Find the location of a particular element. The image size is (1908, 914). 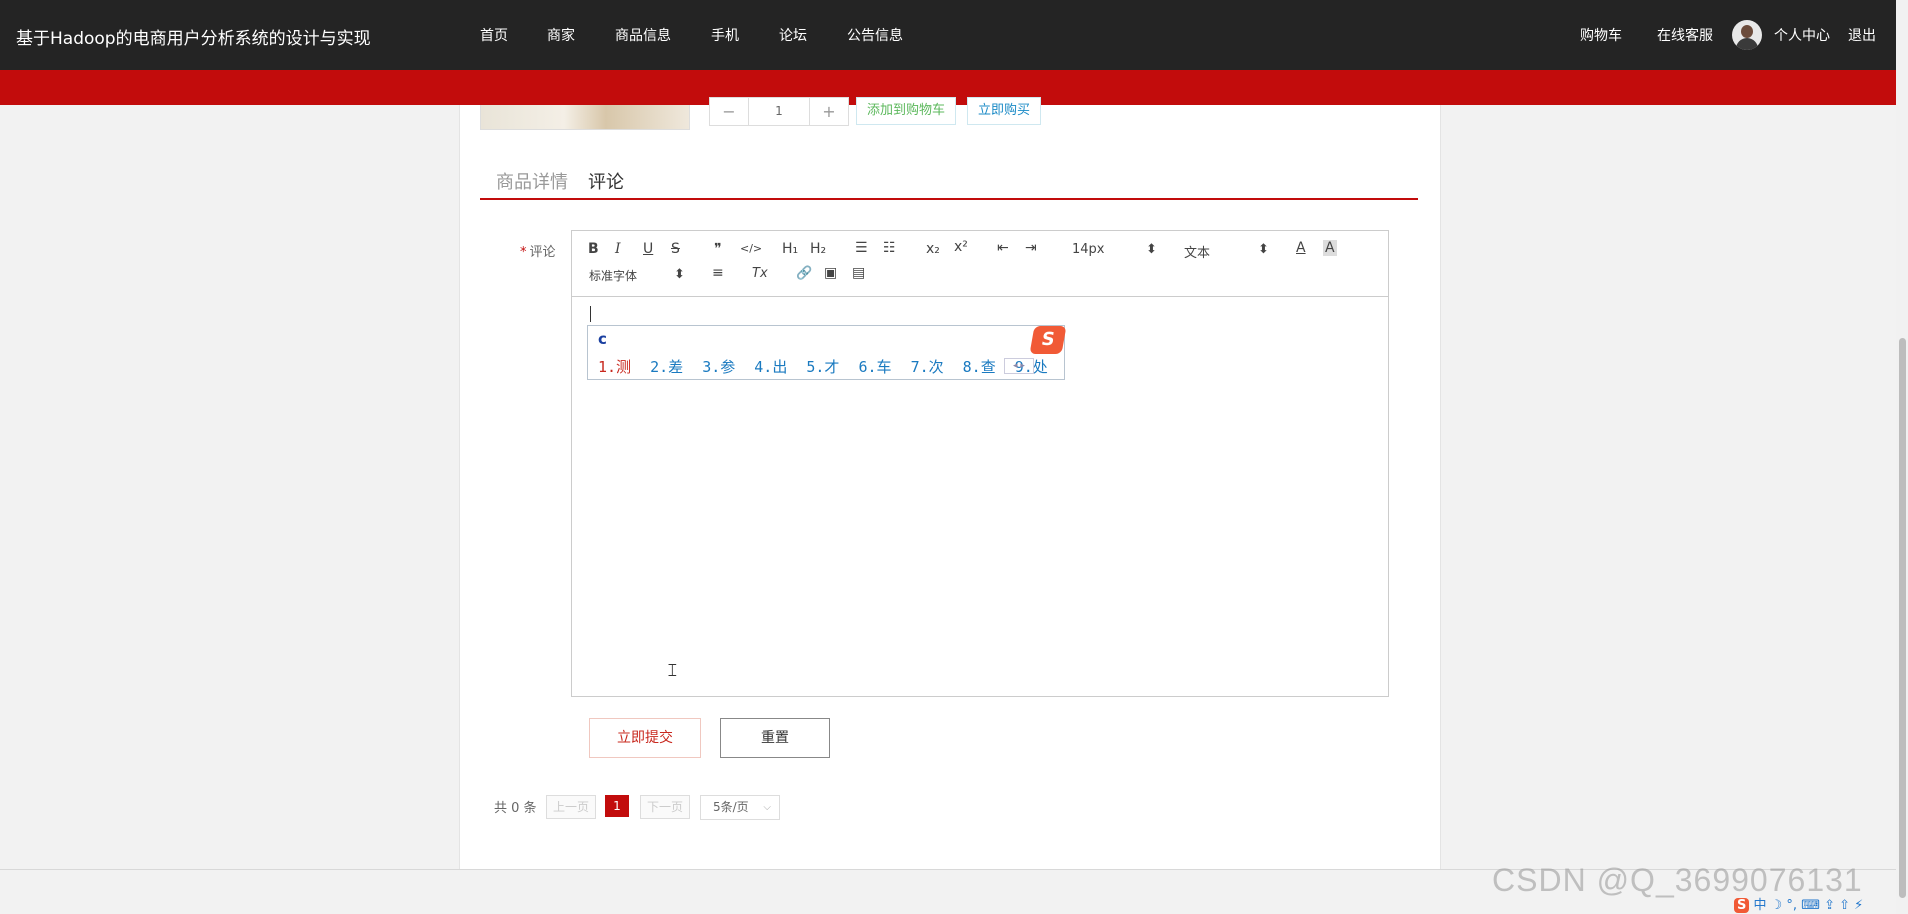

nav-home: 首页 is located at coordinates (494, 35).